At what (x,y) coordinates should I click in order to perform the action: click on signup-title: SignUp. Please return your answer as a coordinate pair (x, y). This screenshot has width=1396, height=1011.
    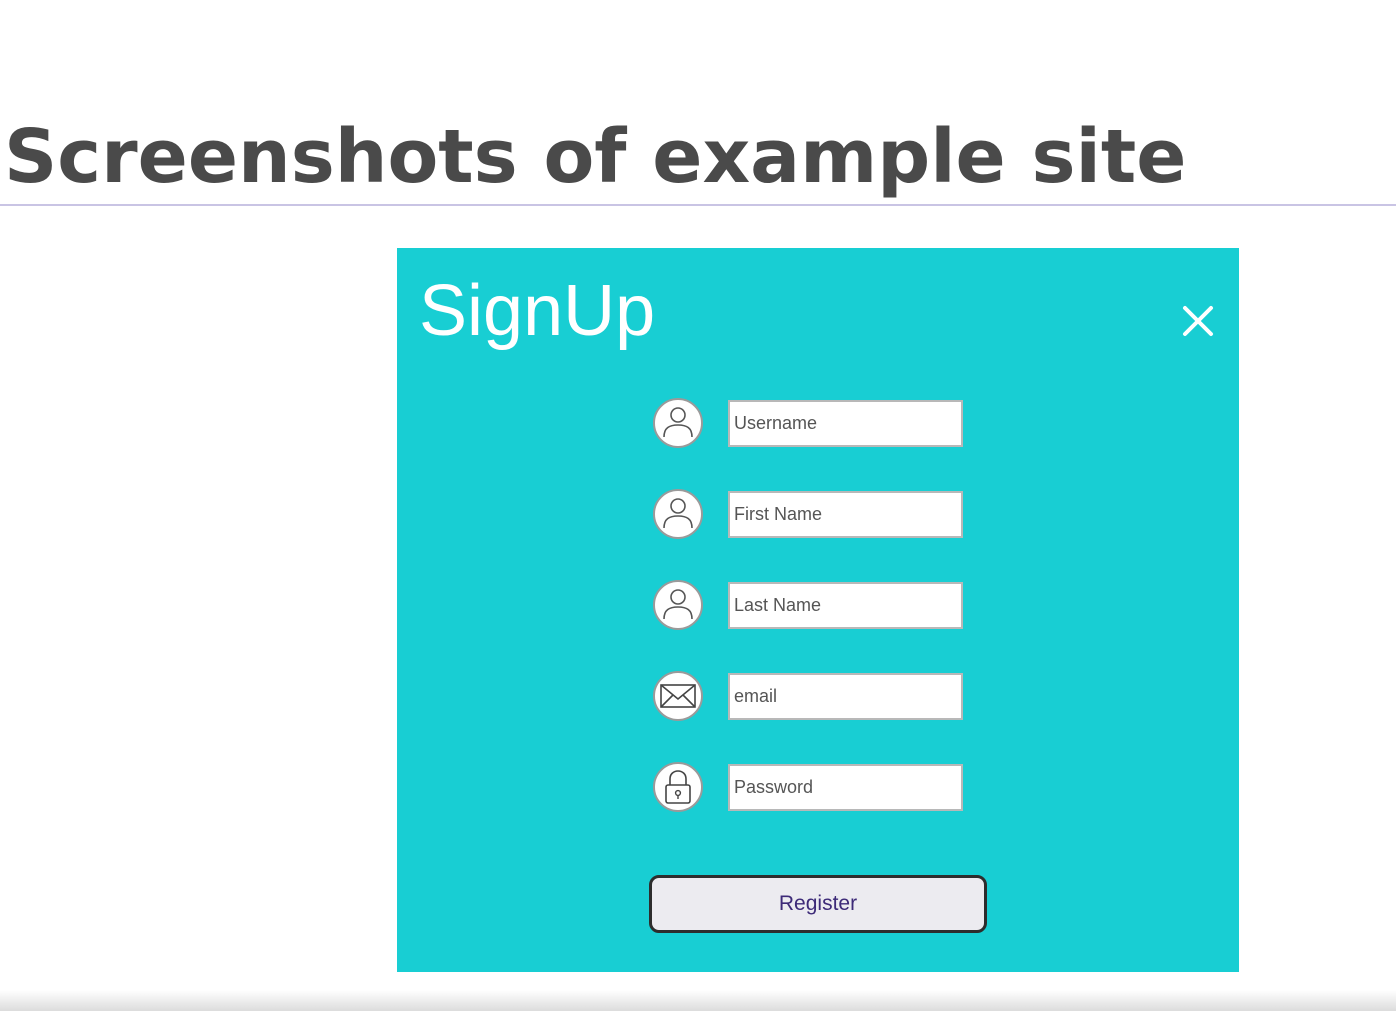
    Looking at the image, I should click on (537, 311).